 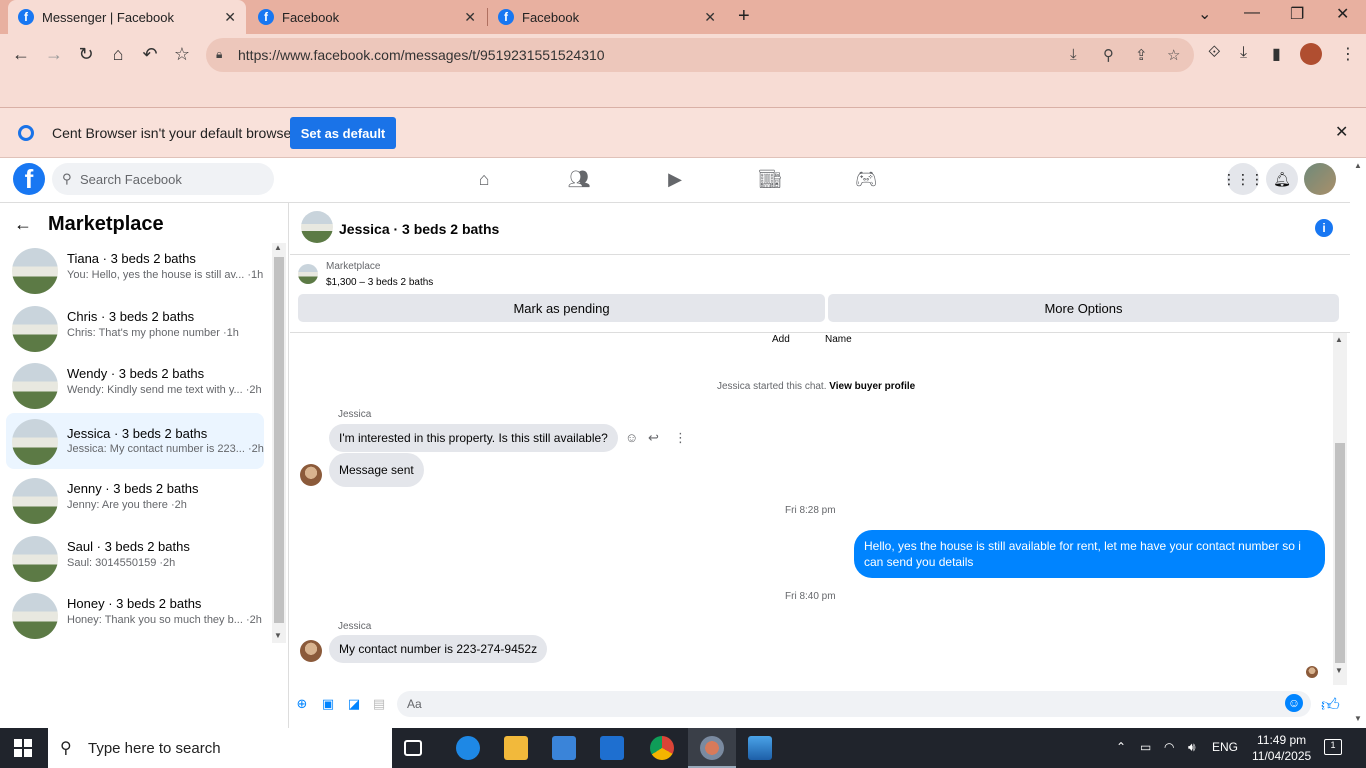 What do you see at coordinates (607, 17) in the screenshot?
I see `tab-facebook-2: f Facebook ✕` at bounding box center [607, 17].